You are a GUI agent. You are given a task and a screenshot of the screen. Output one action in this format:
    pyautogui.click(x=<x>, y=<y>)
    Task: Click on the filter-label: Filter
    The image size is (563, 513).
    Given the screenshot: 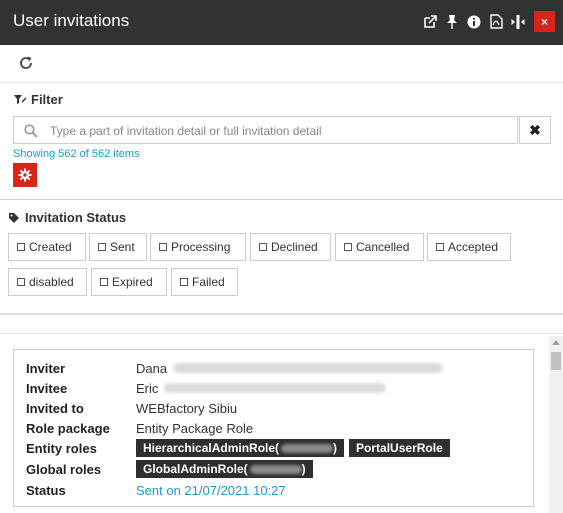 What is the action you would take?
    pyautogui.click(x=47, y=99)
    